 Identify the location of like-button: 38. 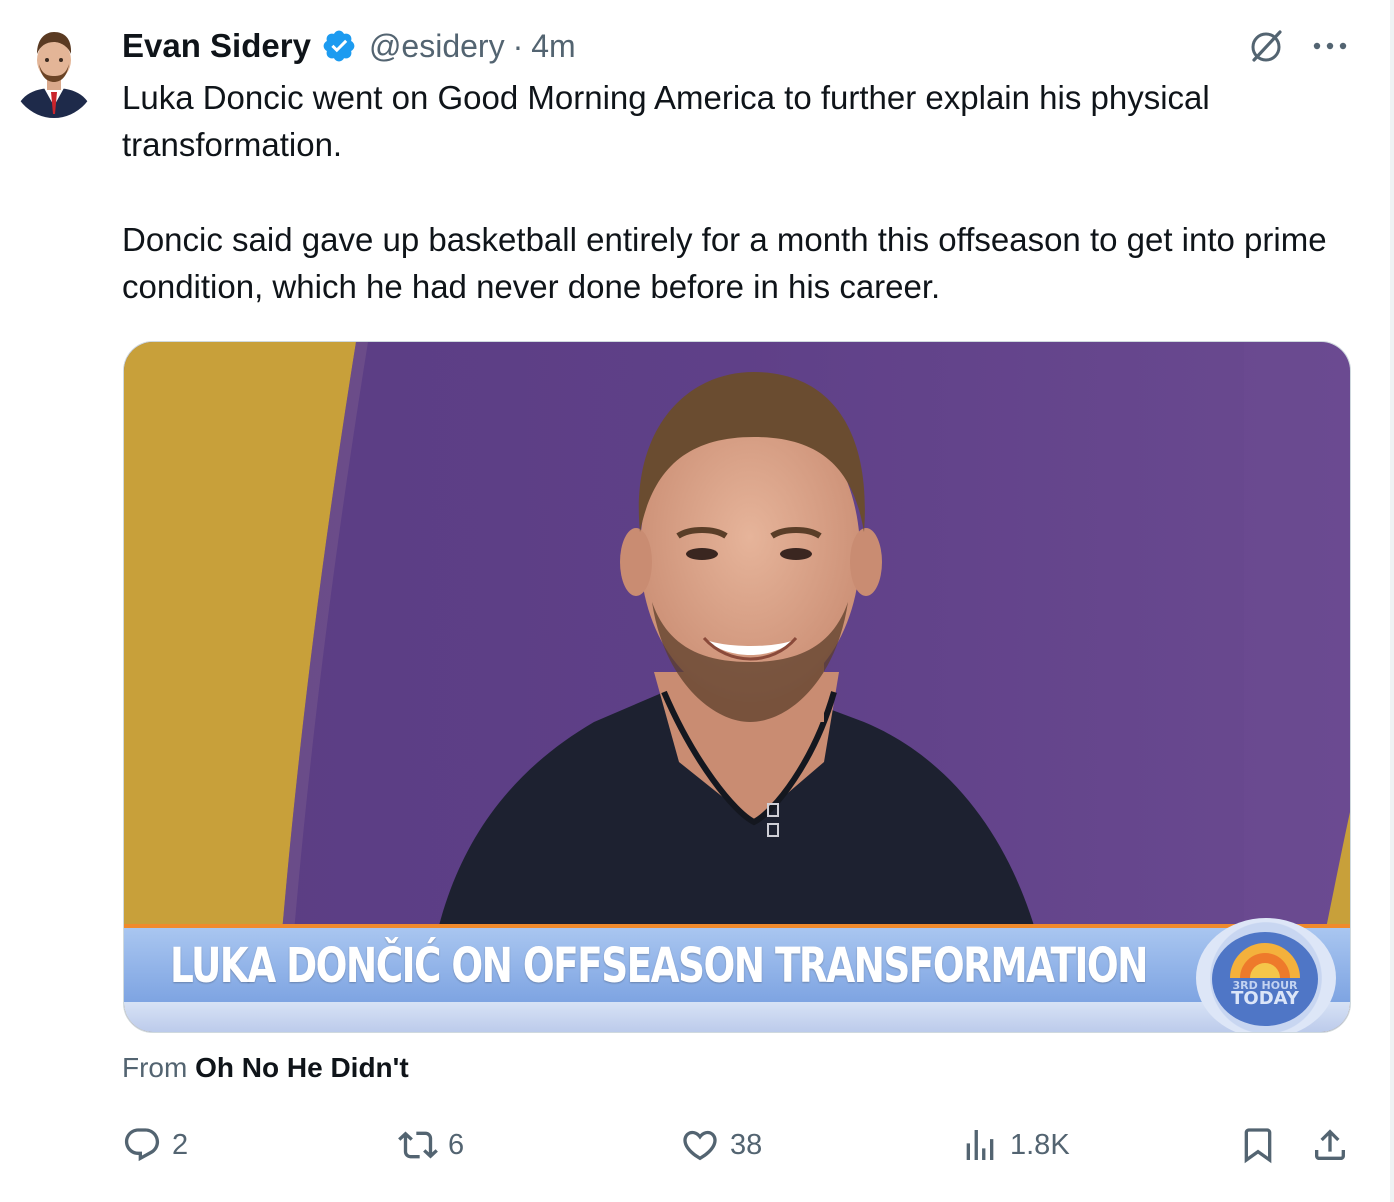
(721, 1145).